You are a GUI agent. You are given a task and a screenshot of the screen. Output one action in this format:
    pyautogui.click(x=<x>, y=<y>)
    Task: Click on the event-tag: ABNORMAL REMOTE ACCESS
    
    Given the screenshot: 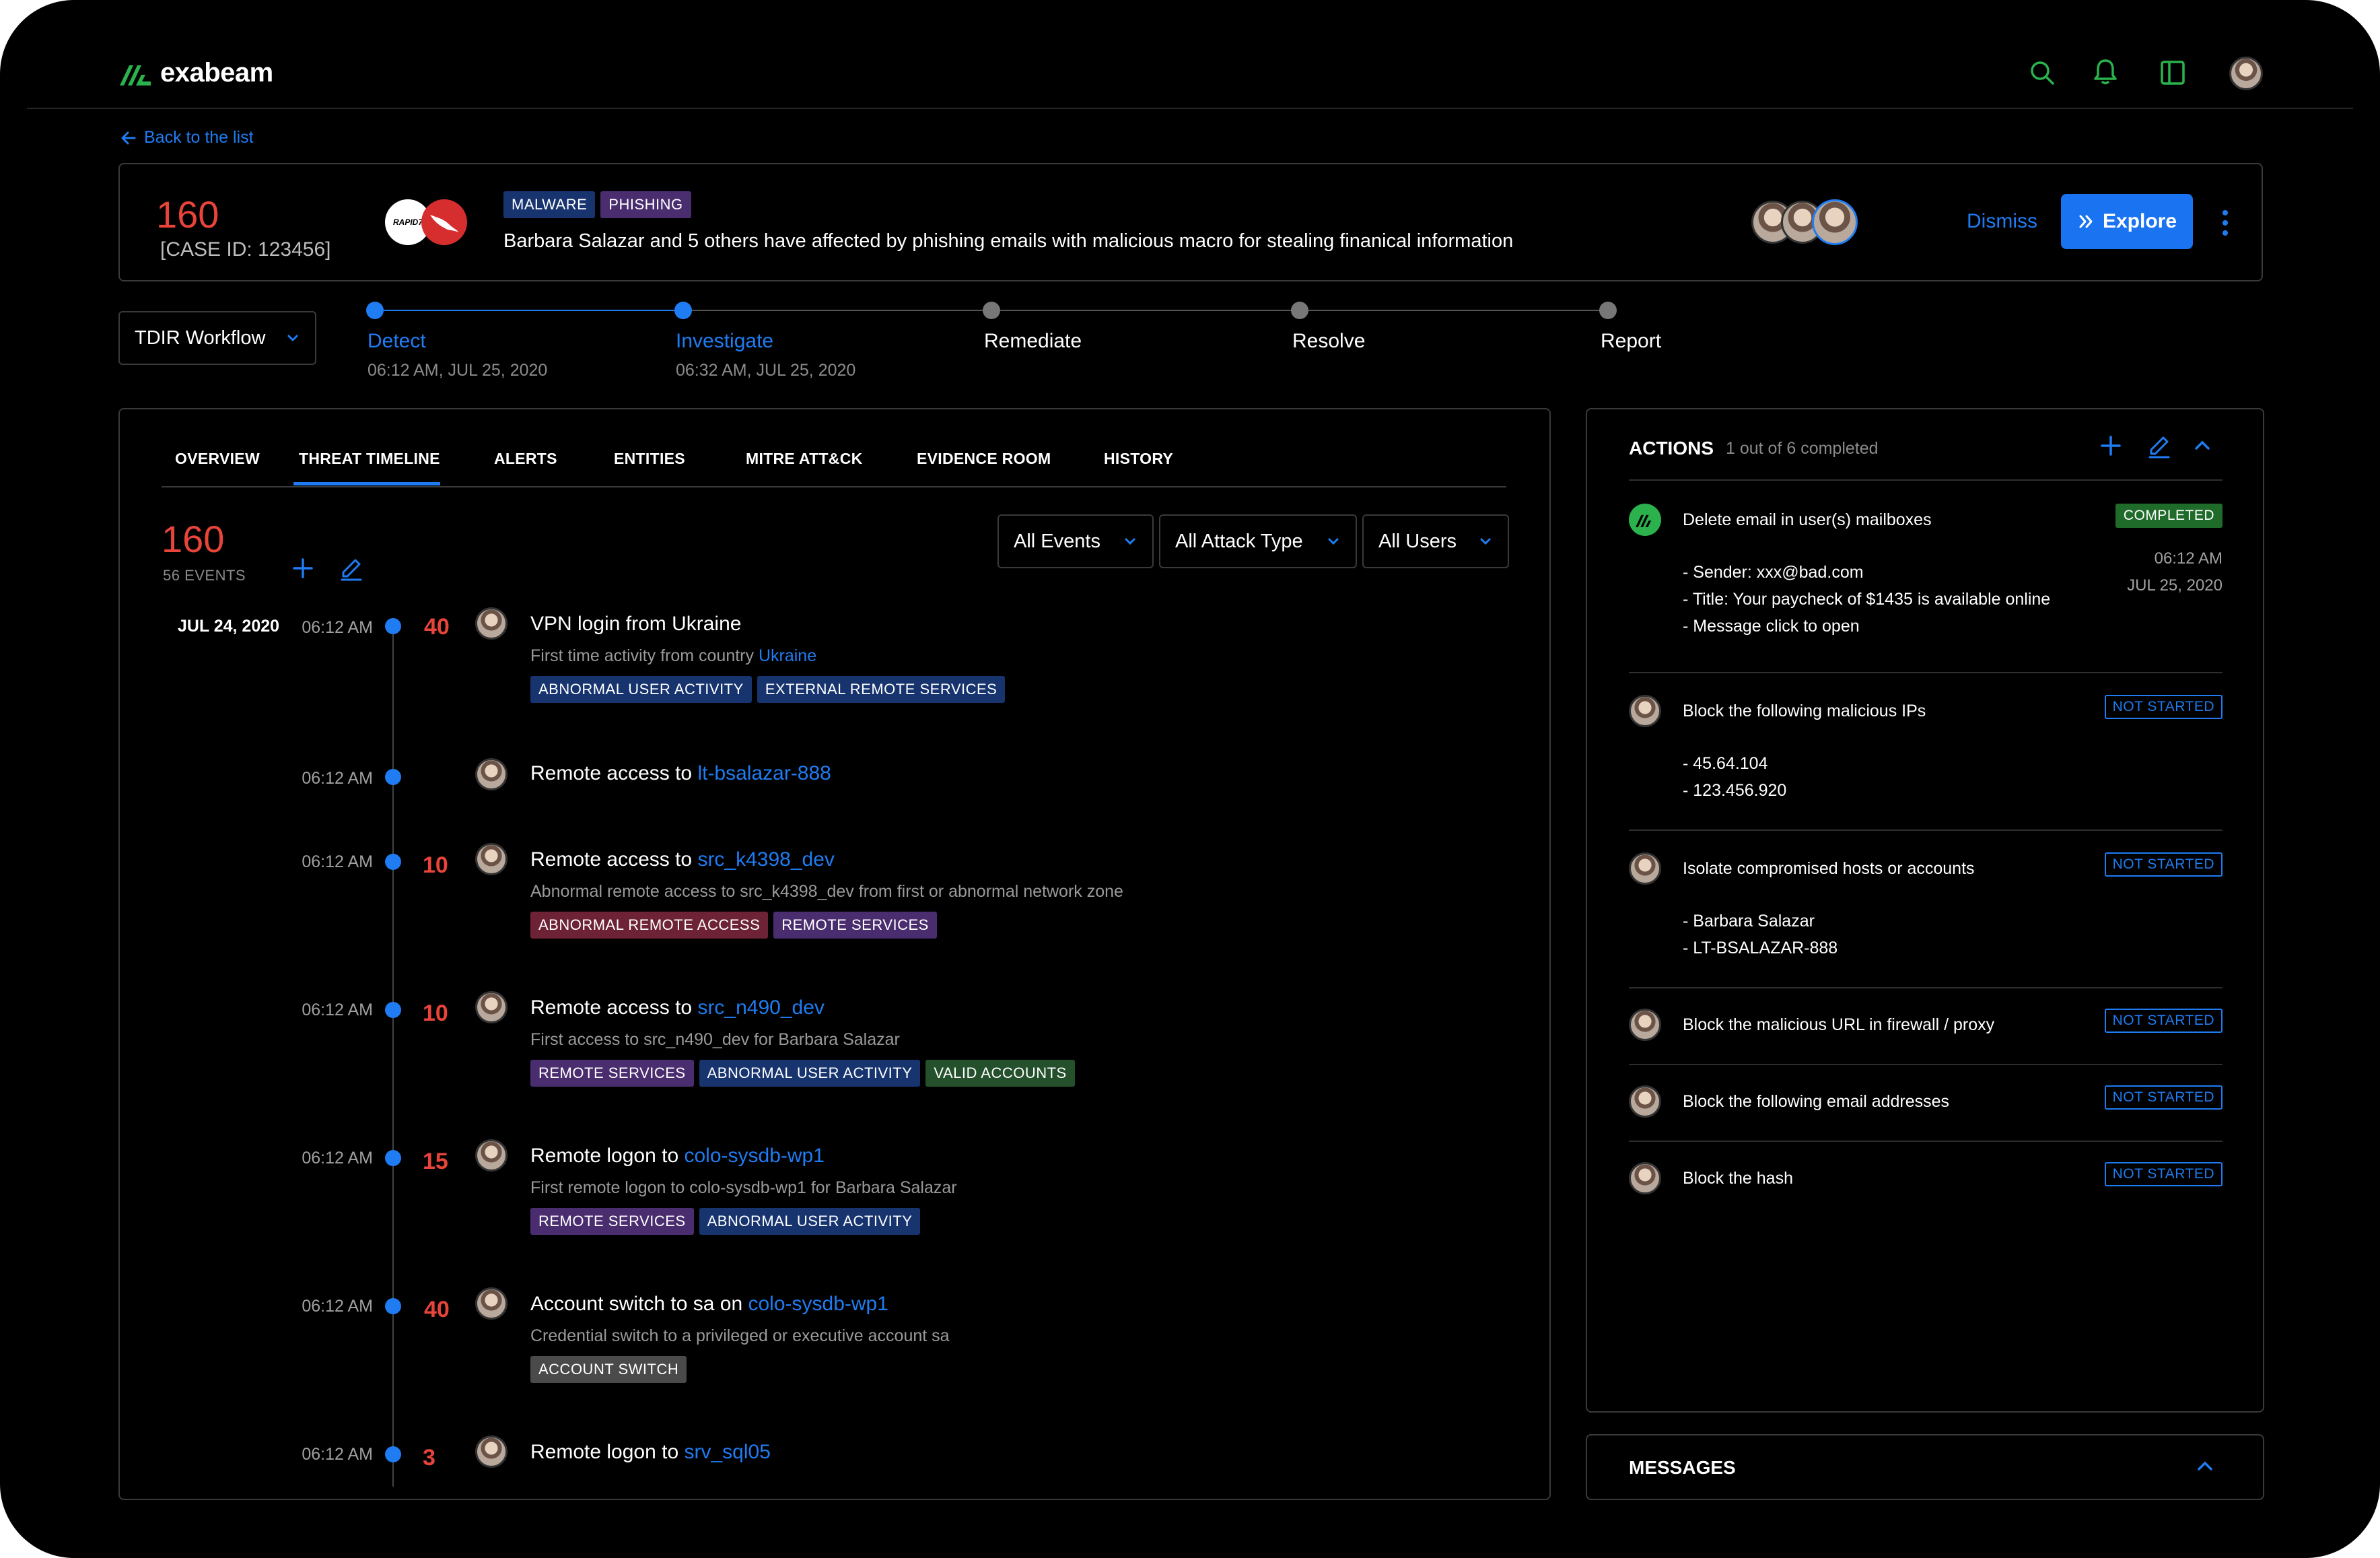 What is the action you would take?
    pyautogui.click(x=650, y=925)
    